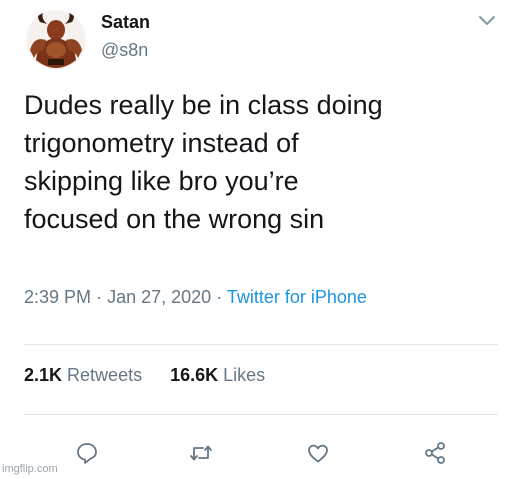 This screenshot has height=479, width=521. What do you see at coordinates (194, 375) in the screenshot?
I see `likes-count: 16.6K` at bounding box center [194, 375].